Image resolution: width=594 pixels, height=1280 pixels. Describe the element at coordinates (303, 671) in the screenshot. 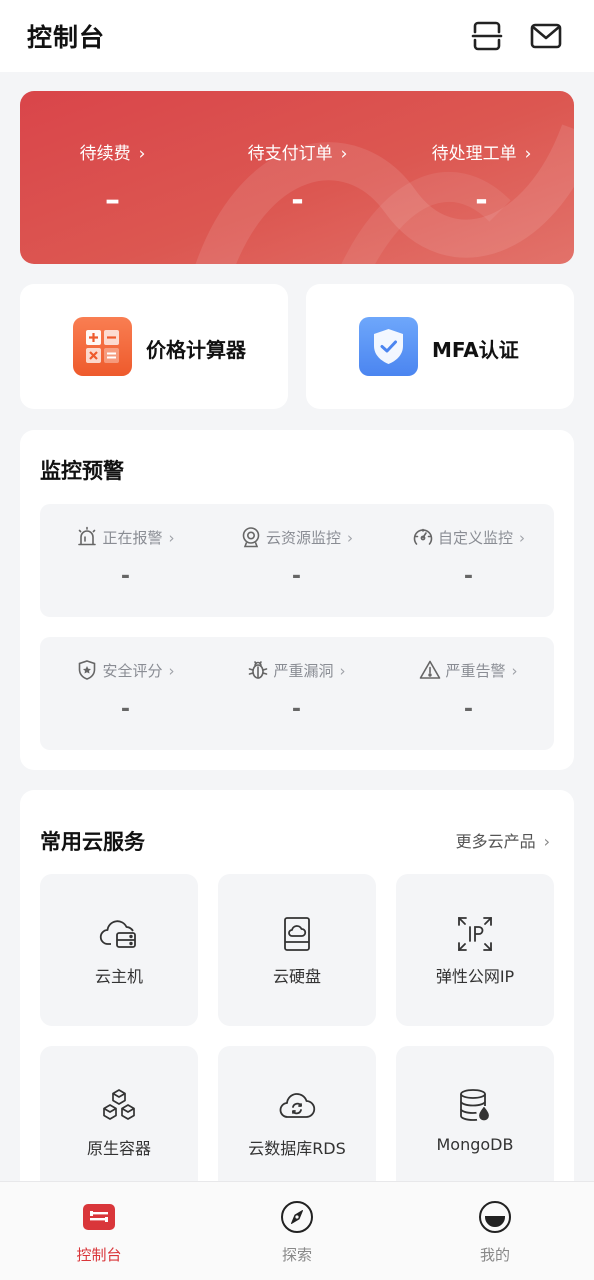

I see `critical-vulnerabilities-label: 严重漏洞` at that location.